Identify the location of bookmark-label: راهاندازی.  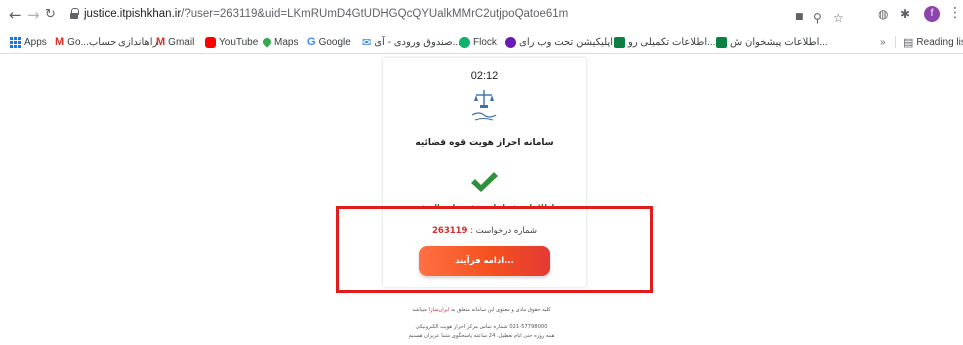
(138, 42).